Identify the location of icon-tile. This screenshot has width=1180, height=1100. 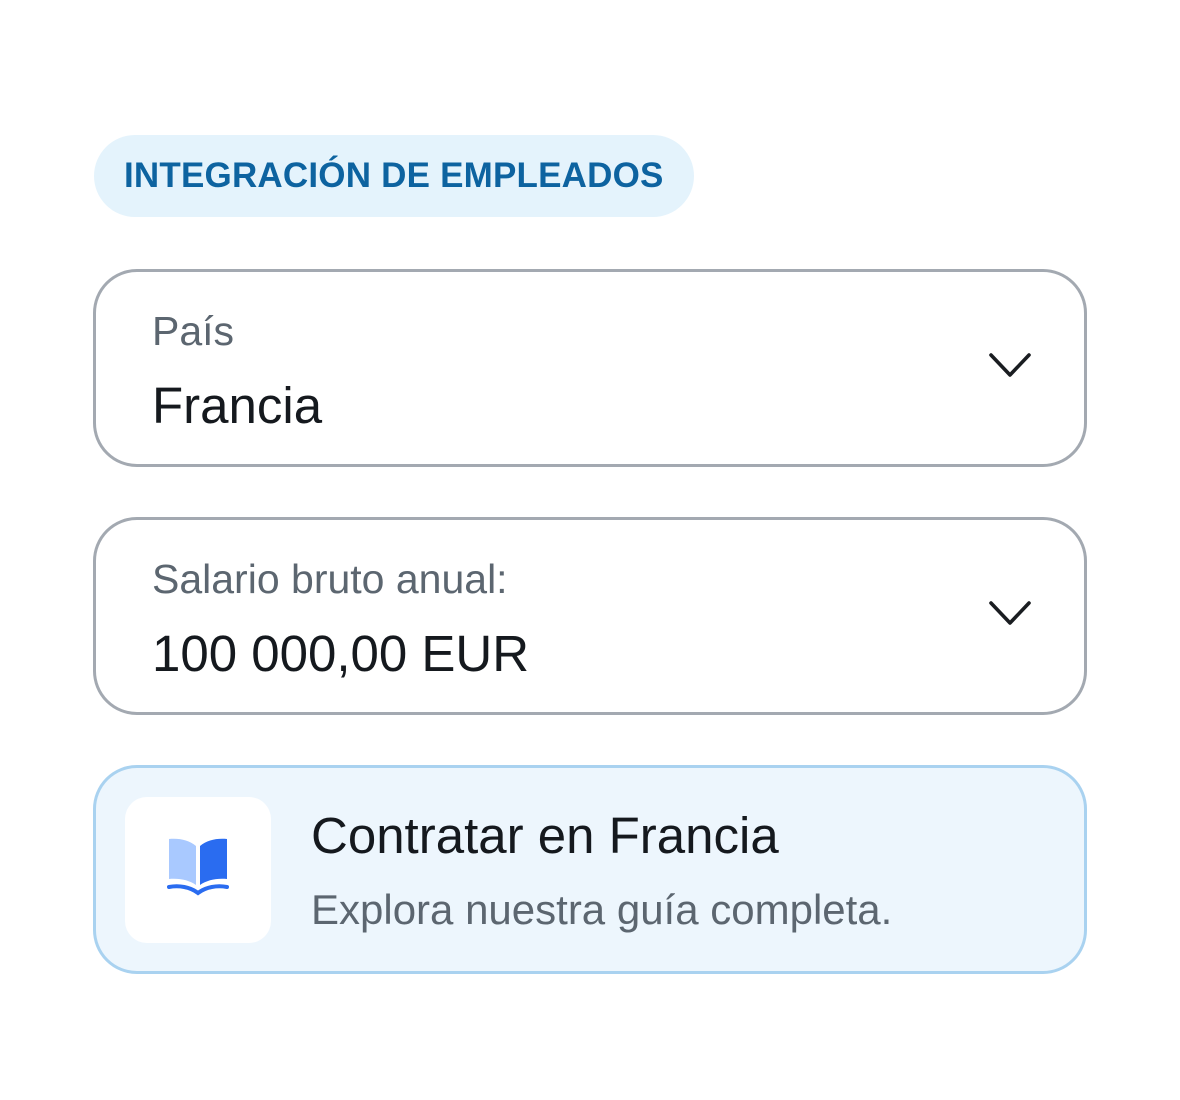
(198, 870).